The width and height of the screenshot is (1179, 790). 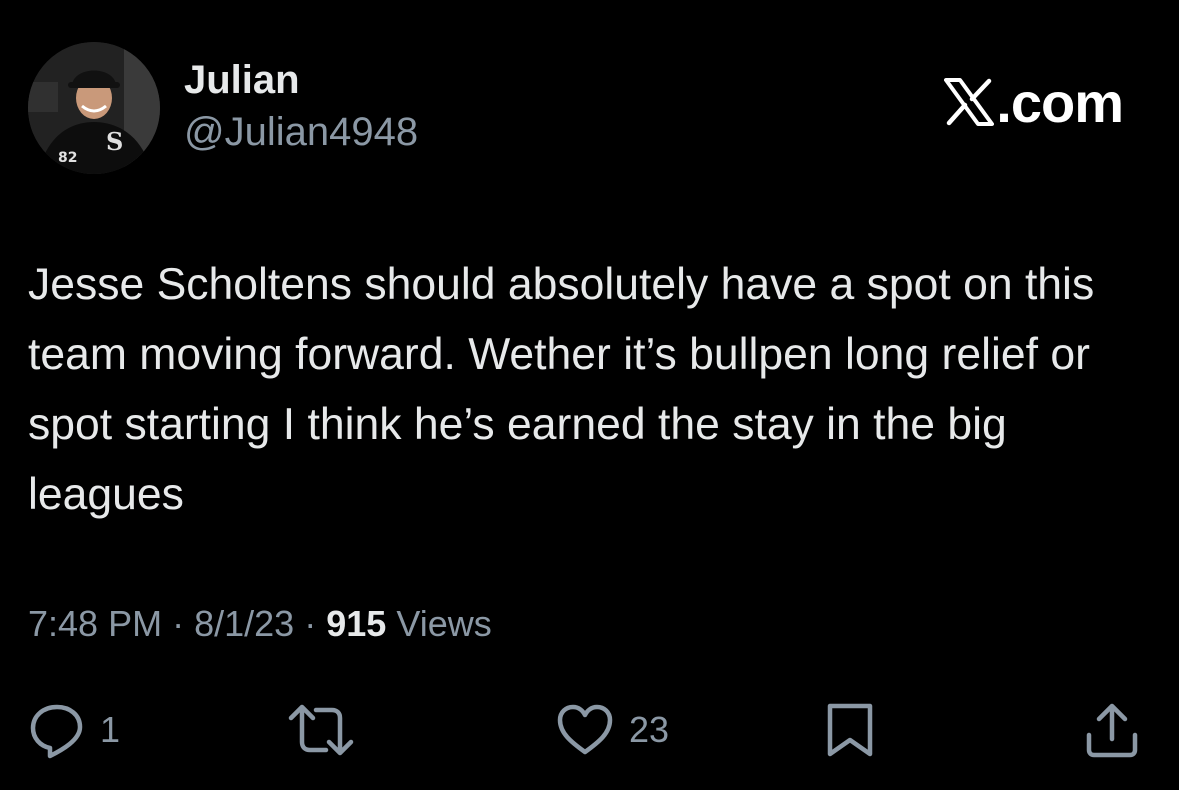 I want to click on bookmark-button, so click(x=850, y=730).